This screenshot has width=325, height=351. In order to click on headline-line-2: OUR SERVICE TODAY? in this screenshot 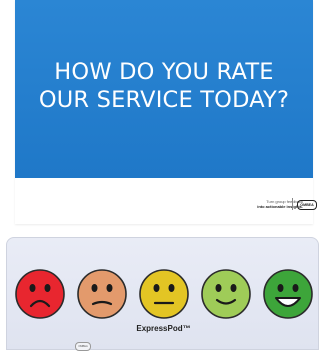, I will do `click(164, 100)`.